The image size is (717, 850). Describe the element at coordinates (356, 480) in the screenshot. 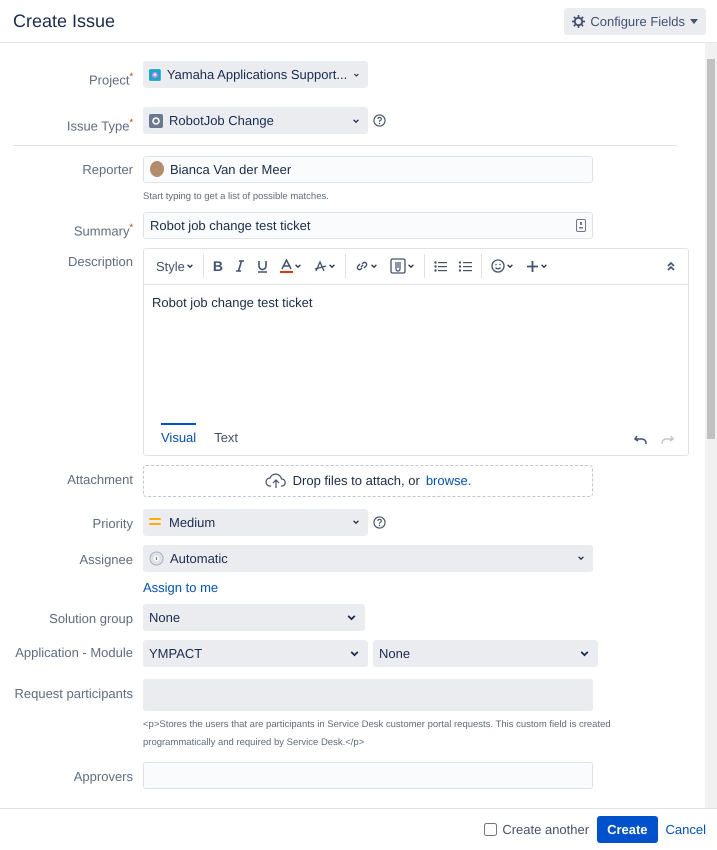

I see `drop-files-text: Drop files to attach, or` at that location.